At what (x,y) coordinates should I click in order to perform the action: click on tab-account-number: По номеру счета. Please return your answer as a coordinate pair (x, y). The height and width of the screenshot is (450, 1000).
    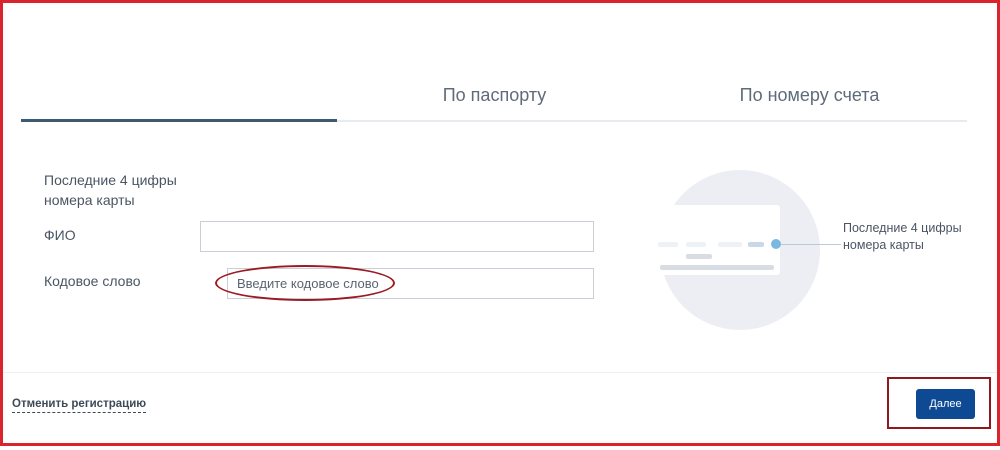
    Looking at the image, I should click on (809, 101).